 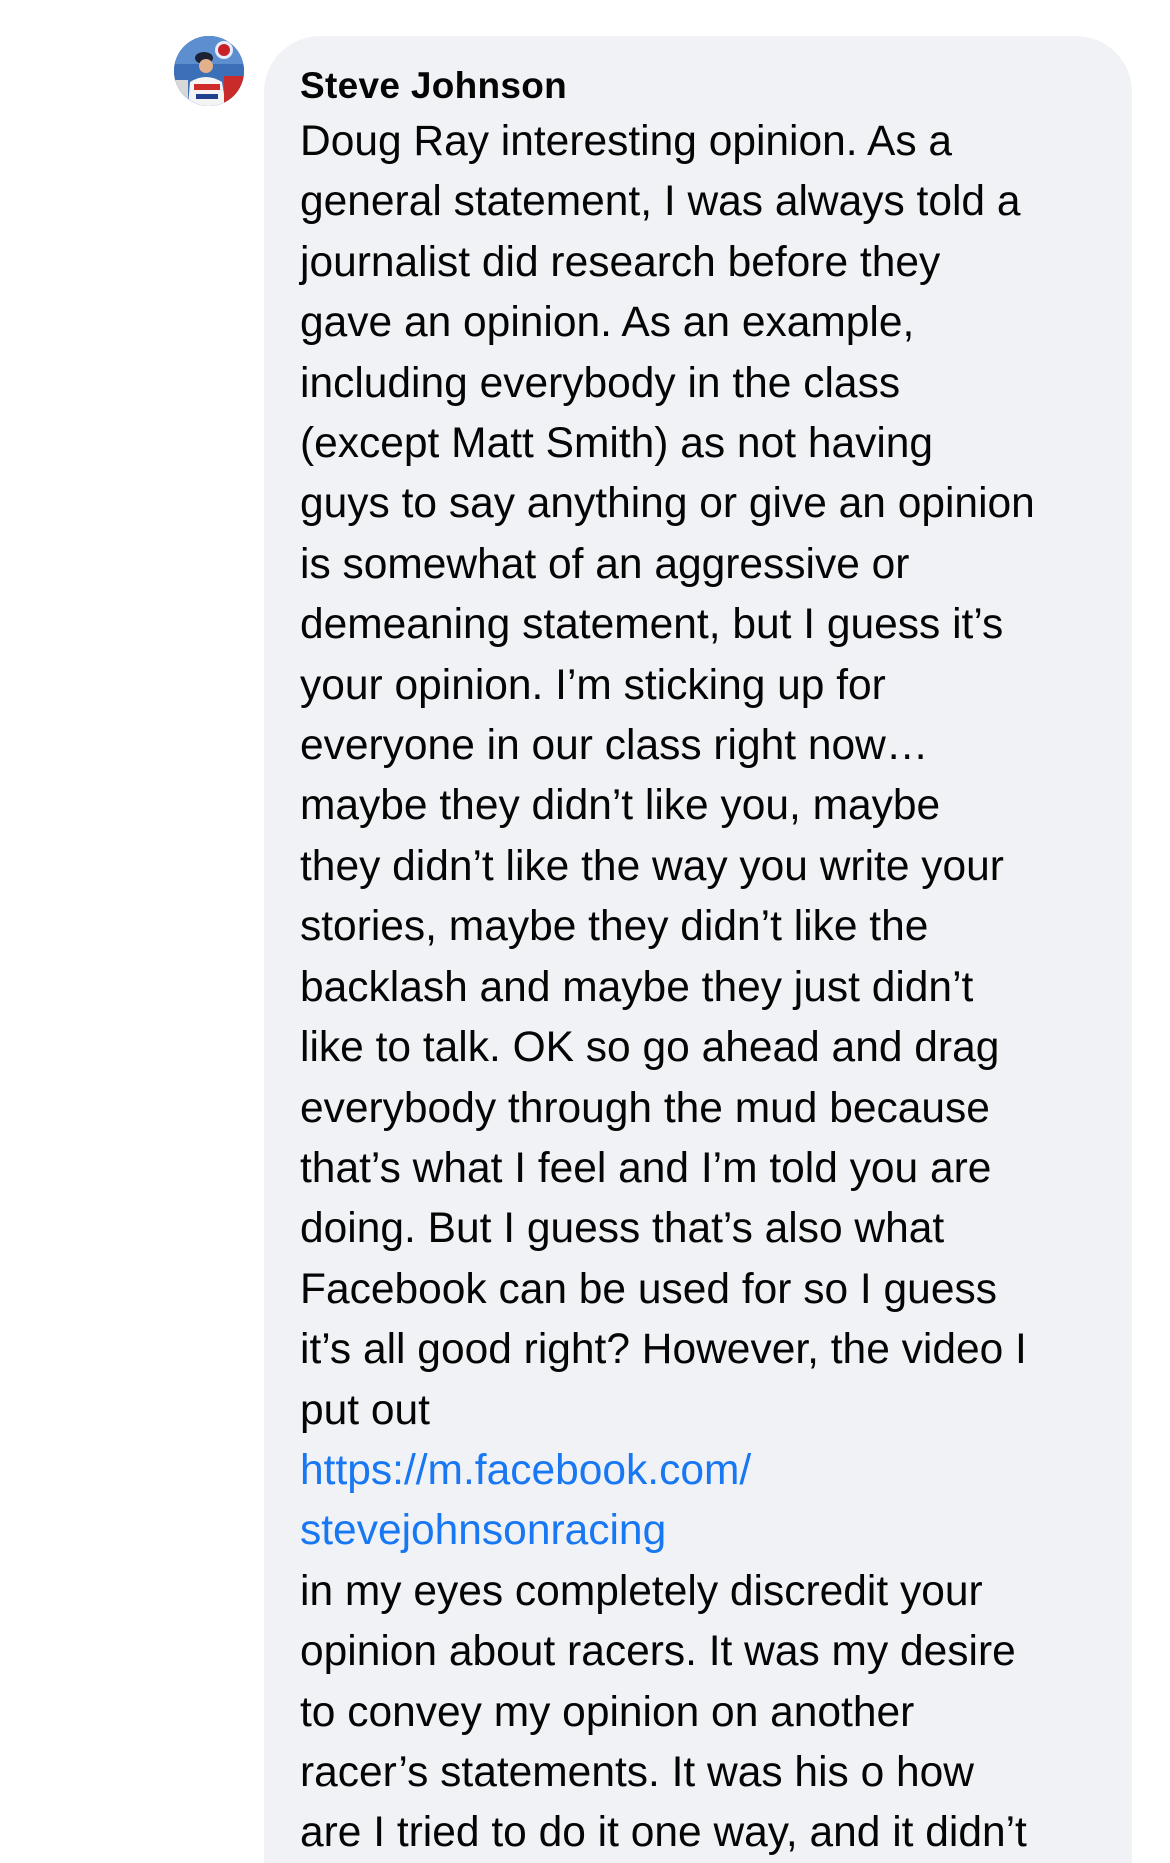 What do you see at coordinates (626, 141) in the screenshot?
I see `comment-text-line: Doug Ray interesting opinion. As a` at bounding box center [626, 141].